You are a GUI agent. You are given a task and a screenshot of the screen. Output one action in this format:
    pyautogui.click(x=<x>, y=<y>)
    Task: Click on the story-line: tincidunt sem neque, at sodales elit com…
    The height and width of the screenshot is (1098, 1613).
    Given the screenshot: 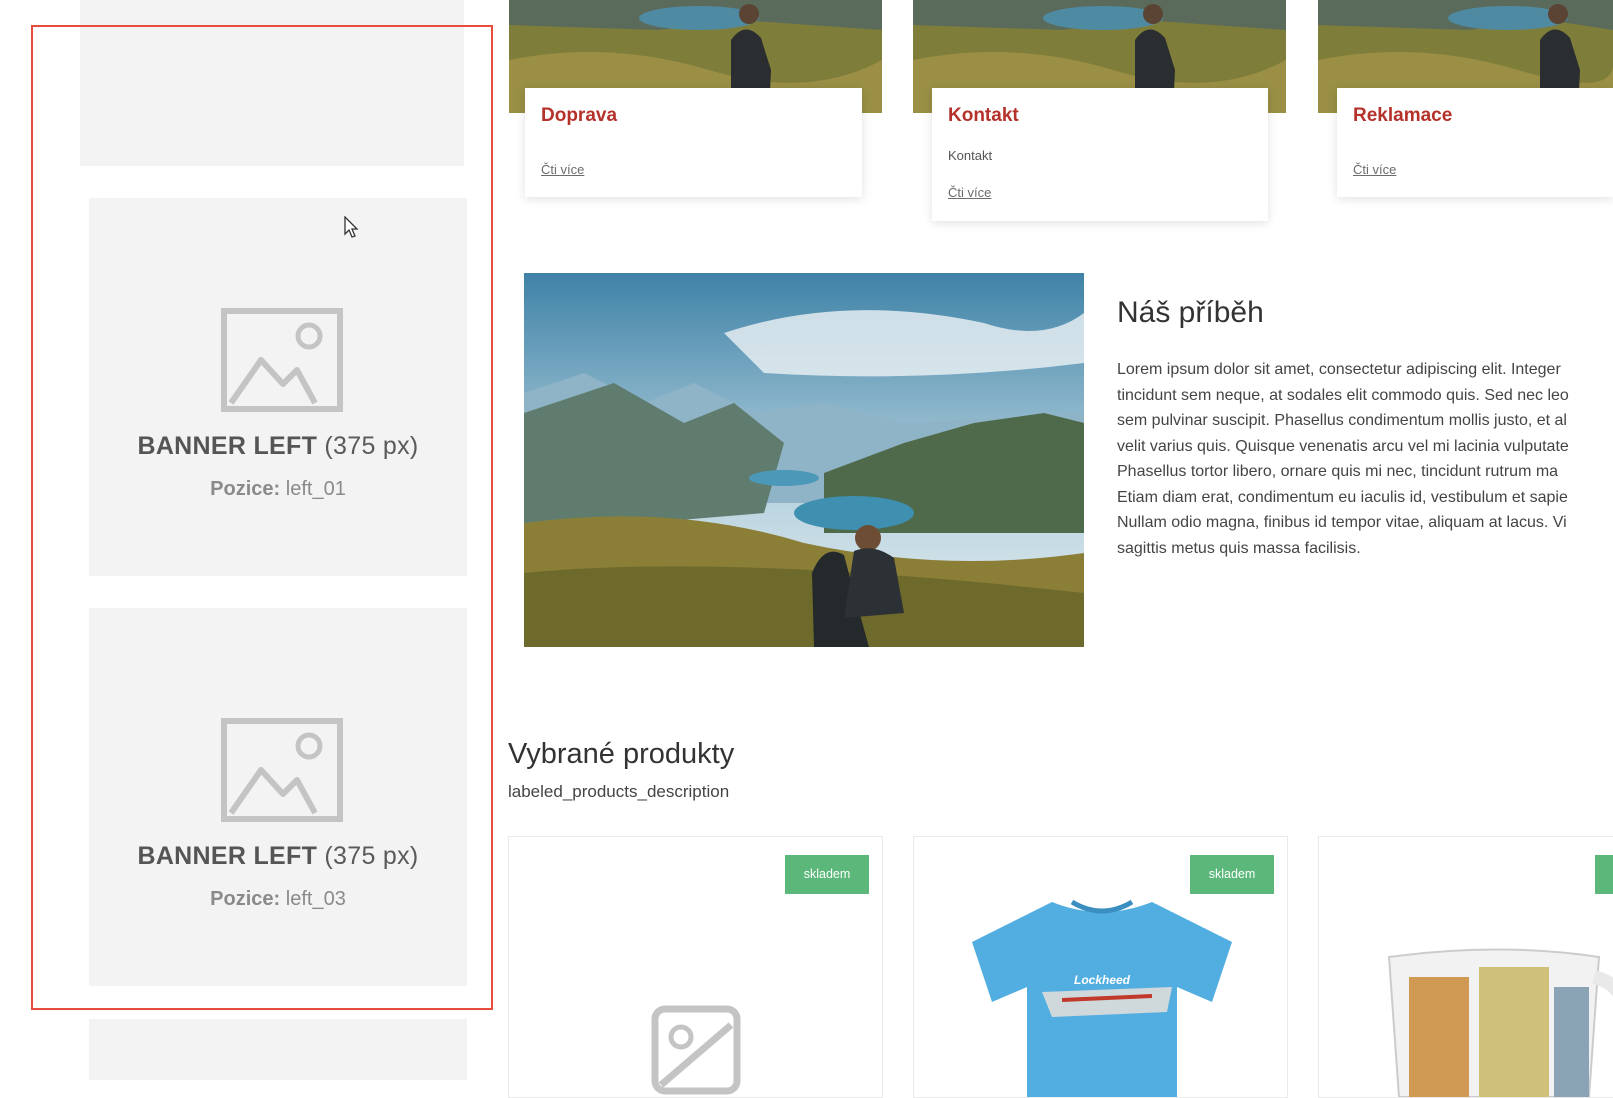 What is the action you would take?
    pyautogui.click(x=1343, y=395)
    